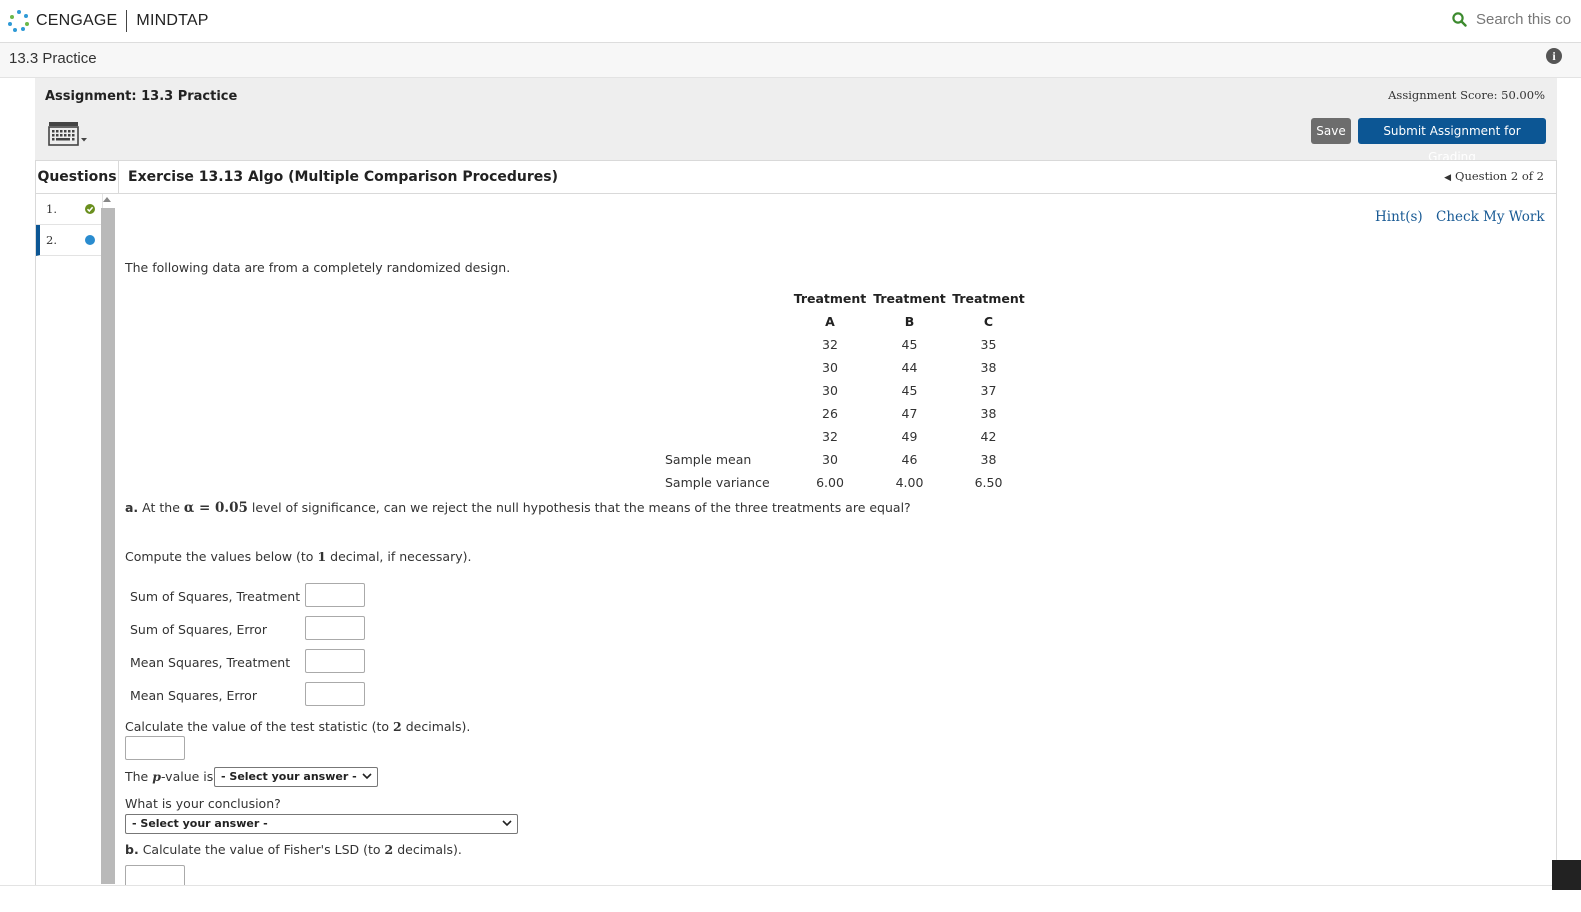 The width and height of the screenshot is (1581, 912). I want to click on brand-name: CENGAGE, so click(77, 20).